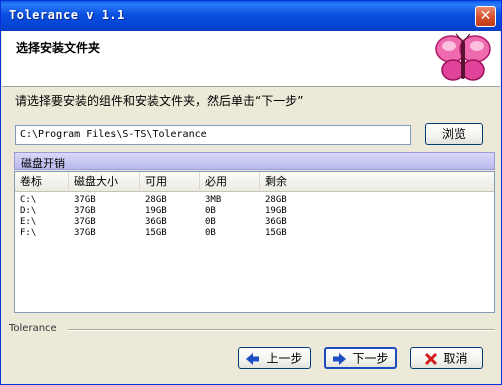 Image resolution: width=502 pixels, height=385 pixels. Describe the element at coordinates (251, 59) in the screenshot. I see `page-header: 选择安装文件夹` at that location.